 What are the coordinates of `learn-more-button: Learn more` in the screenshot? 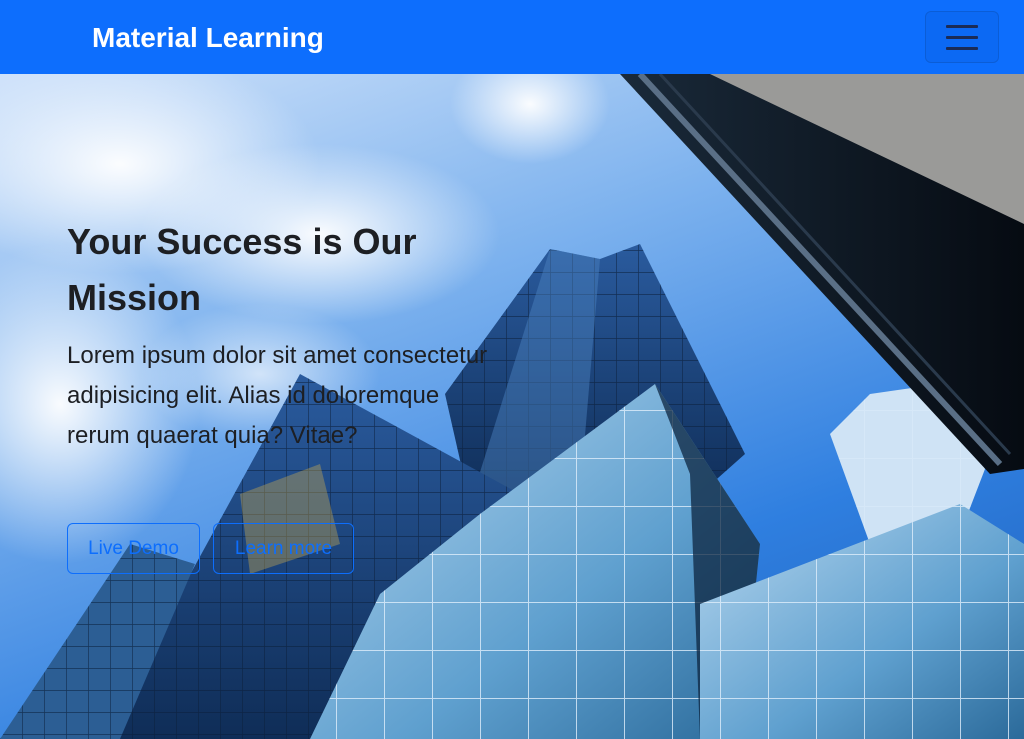 It's located at (283, 548).